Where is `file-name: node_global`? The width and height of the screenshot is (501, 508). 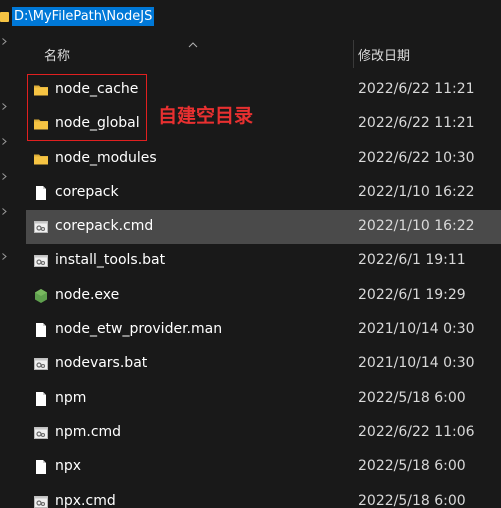 file-name: node_global is located at coordinates (97, 123).